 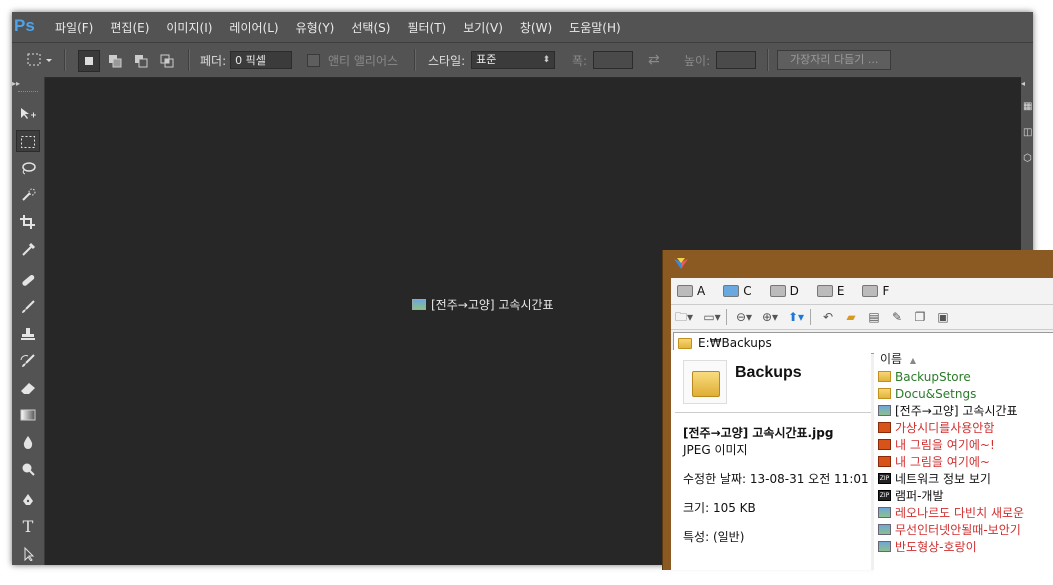 I want to click on forward-icon: ⊕▾, so click(x=770, y=317).